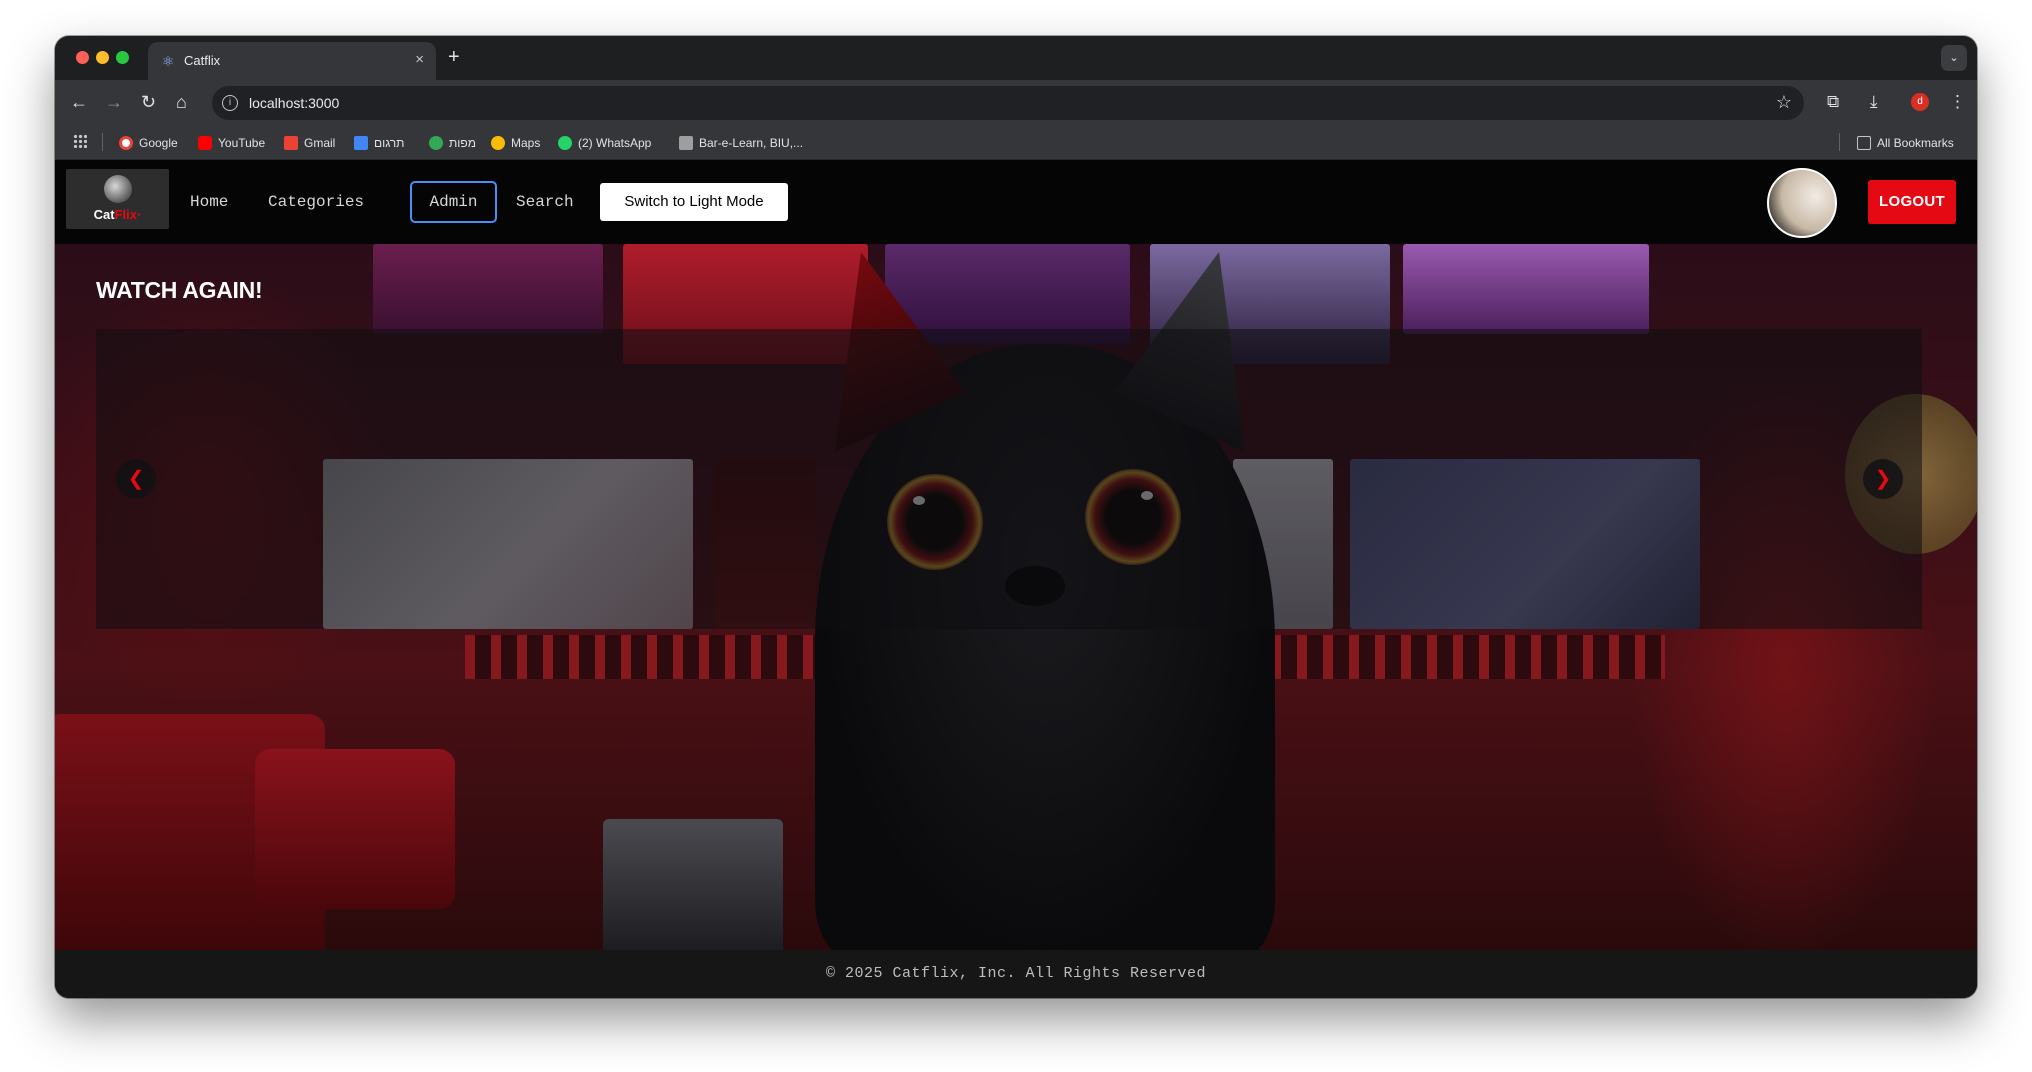  What do you see at coordinates (82, 57) in the screenshot?
I see `close-window-button` at bounding box center [82, 57].